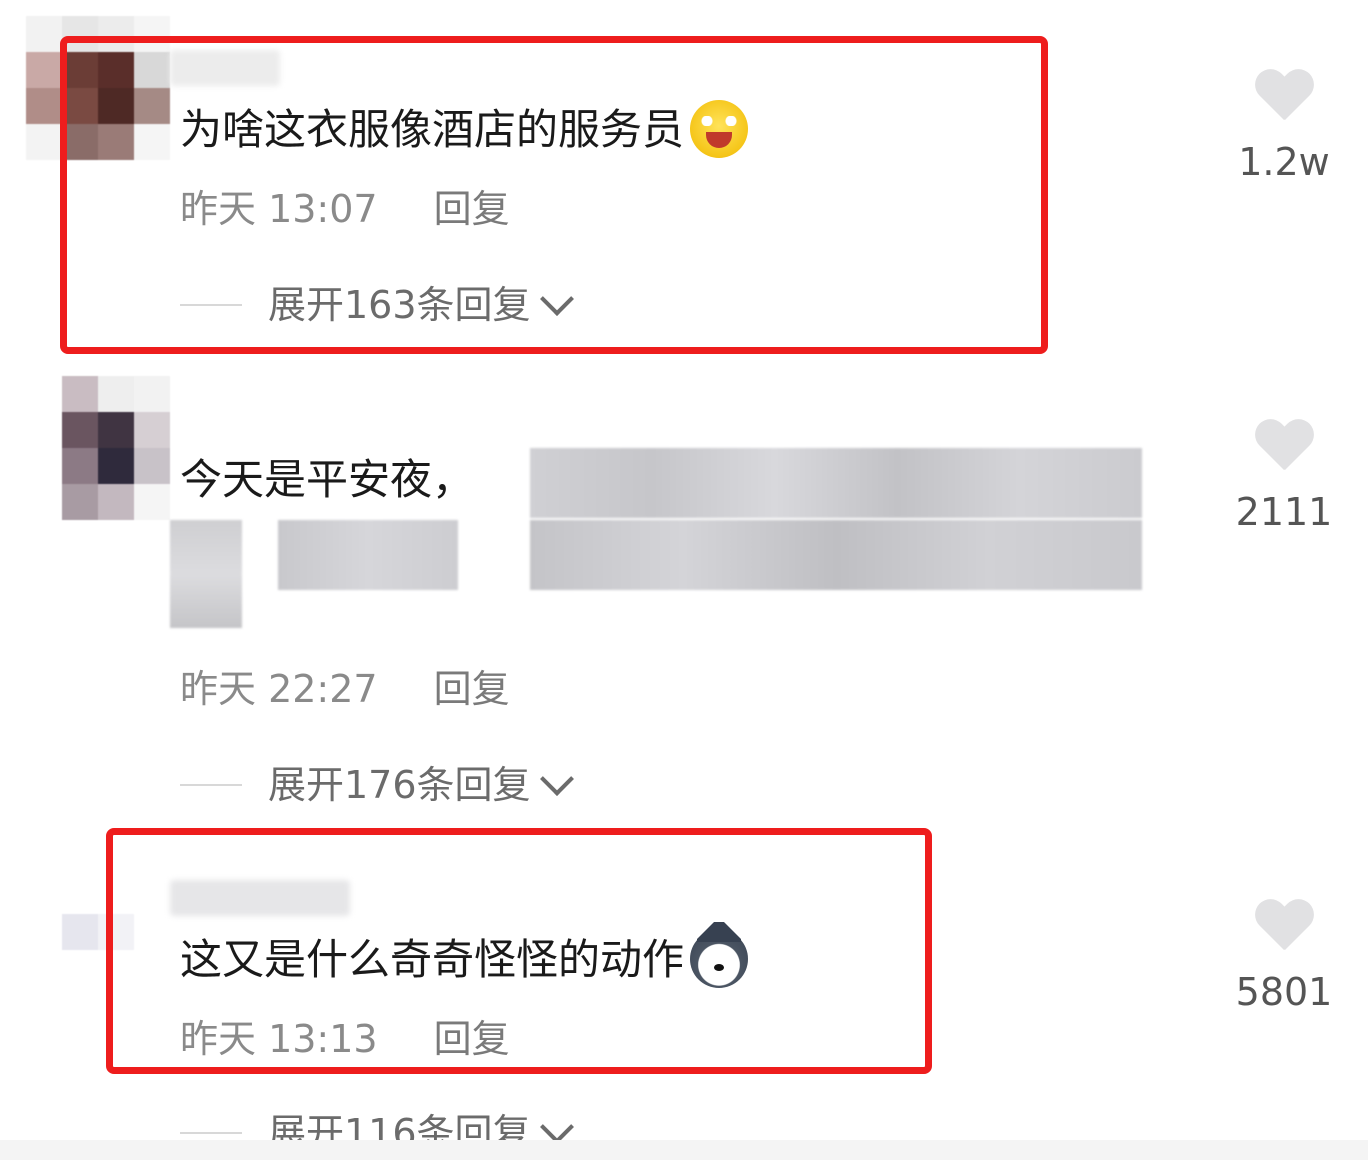  What do you see at coordinates (719, 128) in the screenshot?
I see `laughing-crying-emoji-icon` at bounding box center [719, 128].